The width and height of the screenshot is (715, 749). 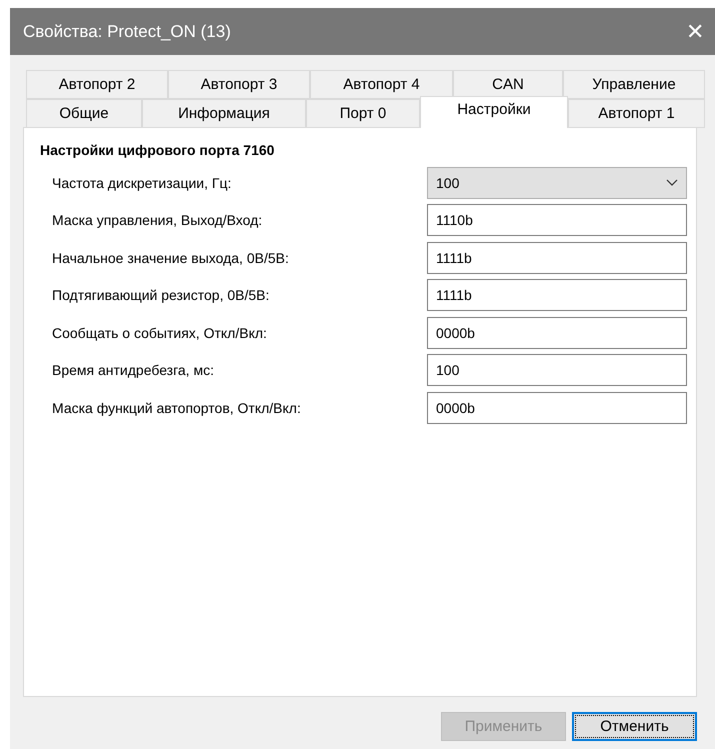 I want to click on window-title: Свойства: Protect_ON (13), so click(x=127, y=32).